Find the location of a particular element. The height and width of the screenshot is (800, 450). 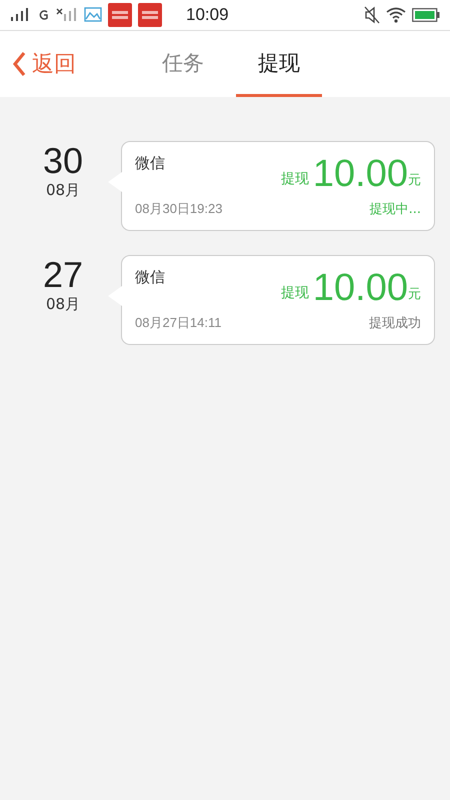

image-icon is located at coordinates (93, 15).